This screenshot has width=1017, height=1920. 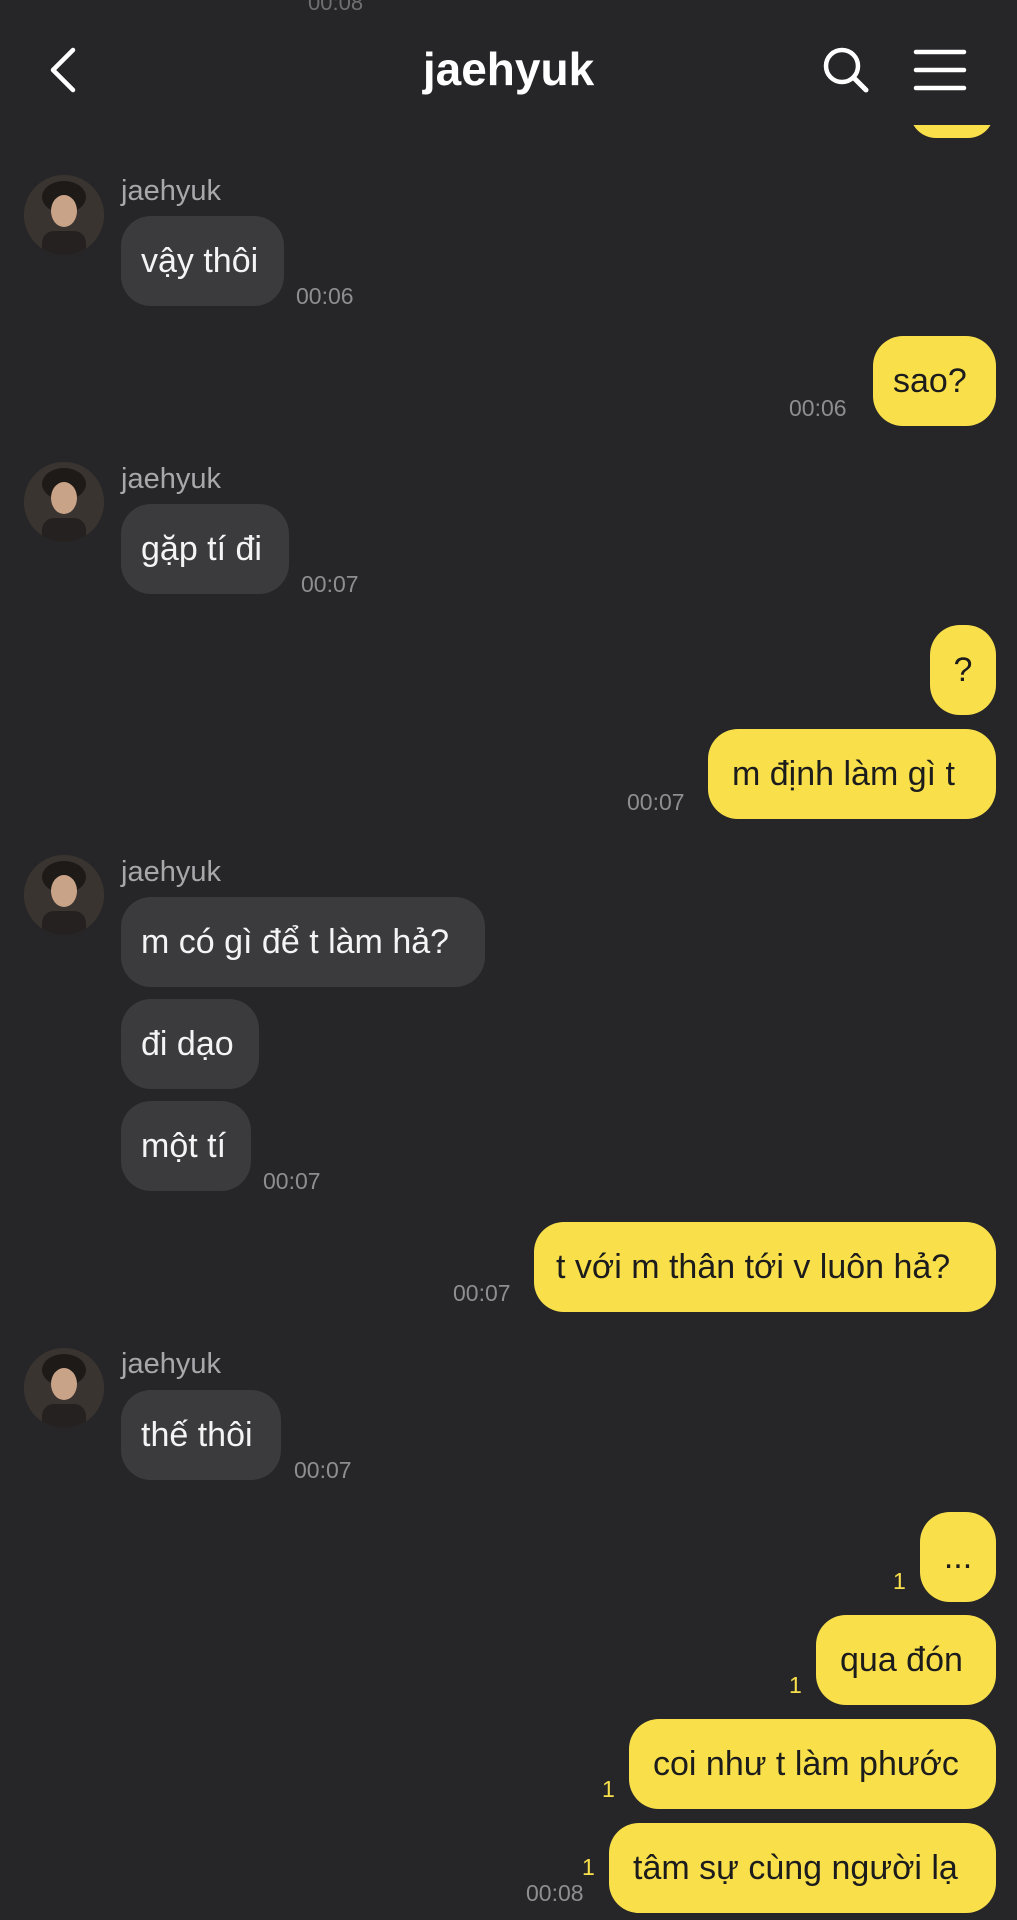 What do you see at coordinates (205, 549) in the screenshot?
I see `incoming-message-bubble: gặp tí đi` at bounding box center [205, 549].